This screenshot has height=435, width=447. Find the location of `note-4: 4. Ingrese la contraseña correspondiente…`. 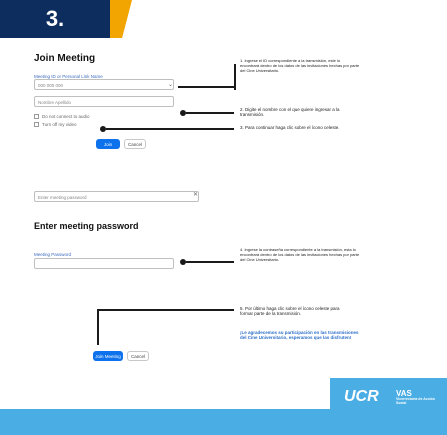

note-4: 4. Ingrese la contraseña correspondiente… is located at coordinates (300, 254).